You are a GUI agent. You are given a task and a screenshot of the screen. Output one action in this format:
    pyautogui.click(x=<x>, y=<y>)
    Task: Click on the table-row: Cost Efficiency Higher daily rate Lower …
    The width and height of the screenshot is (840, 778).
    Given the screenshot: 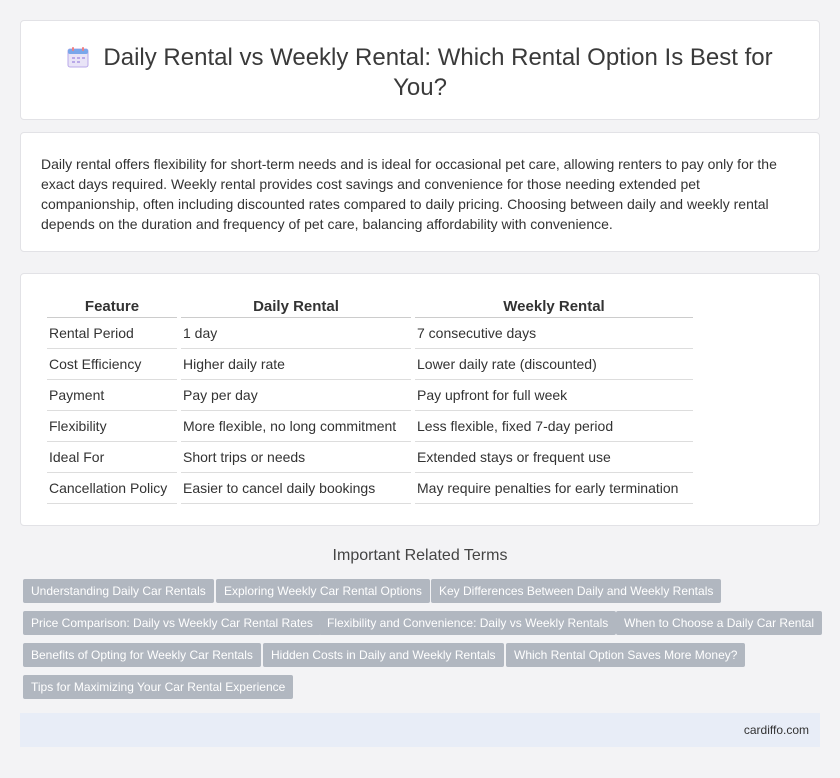 What is the action you would take?
    pyautogui.click(x=370, y=364)
    